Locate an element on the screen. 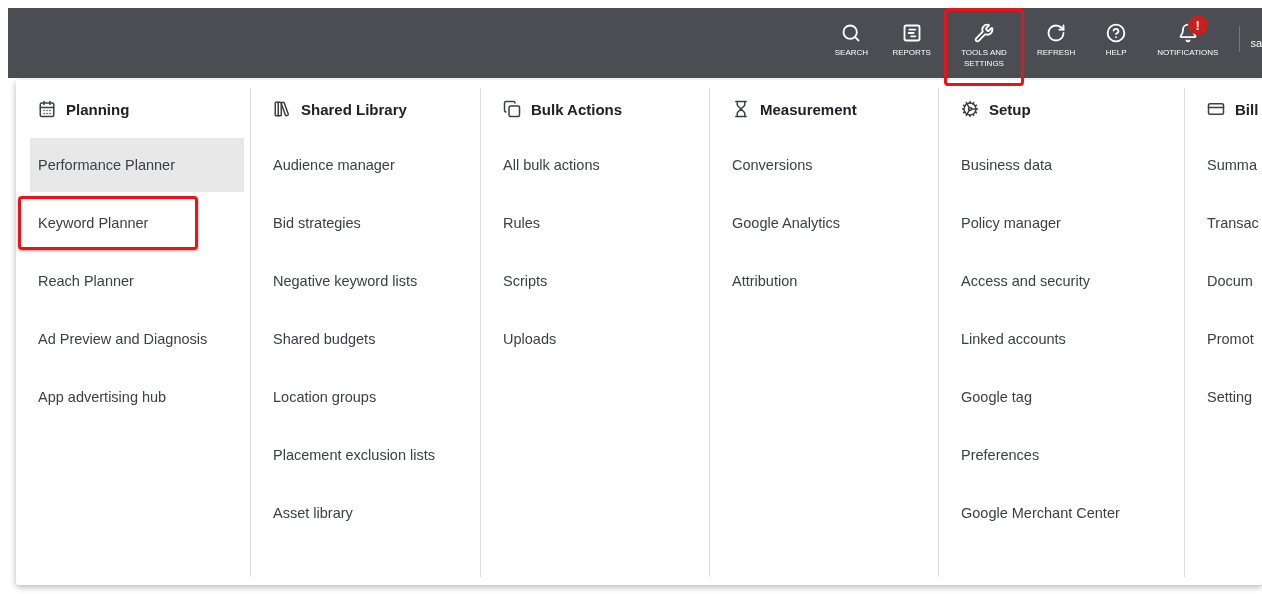 This screenshot has width=1262, height=594. menu-item: App advertising hub is located at coordinates (137, 397).